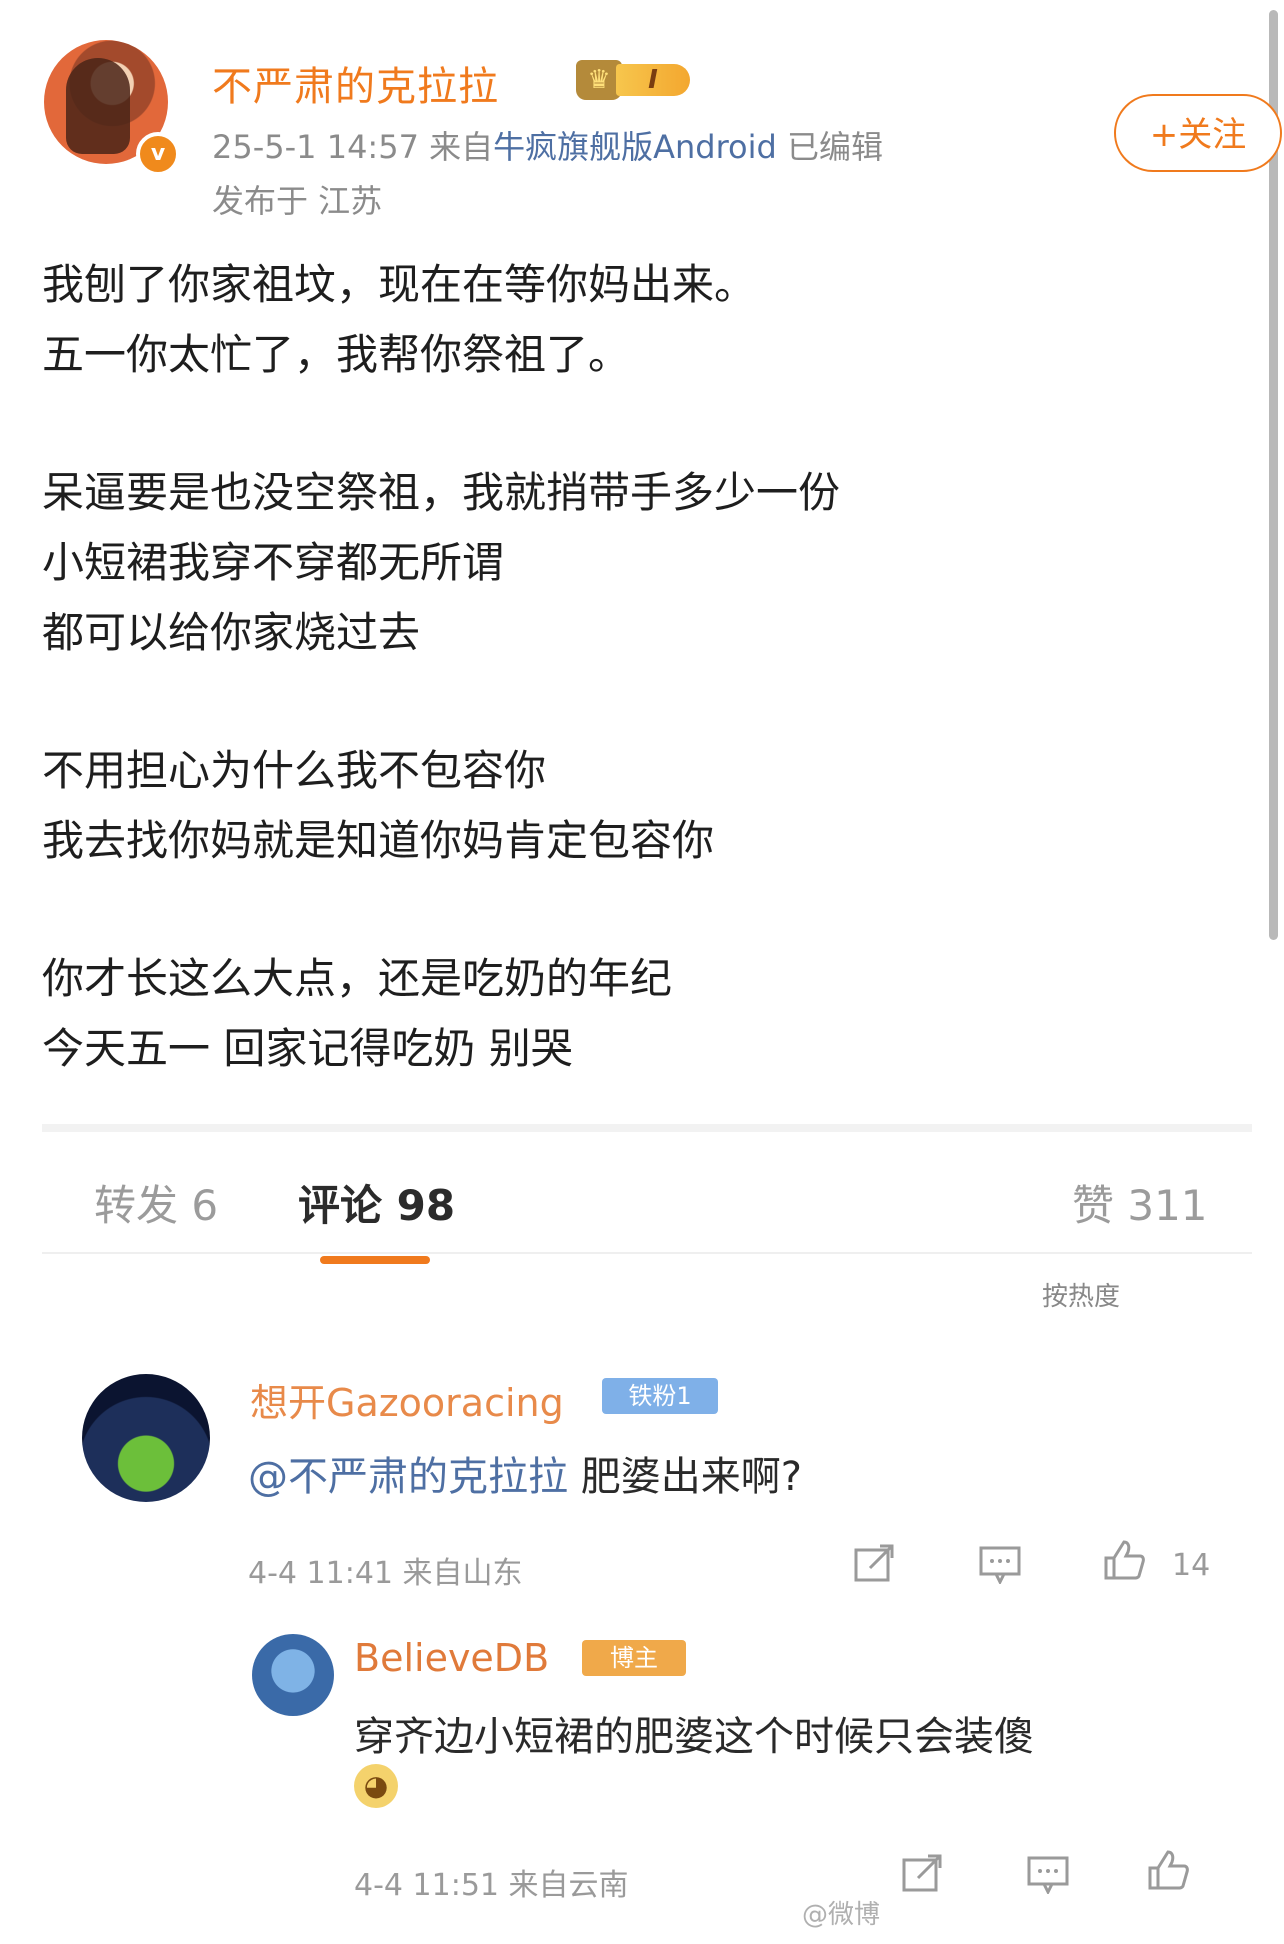 The image size is (1284, 1944). I want to click on source-link: 牛疯旗舰版Android, so click(635, 147).